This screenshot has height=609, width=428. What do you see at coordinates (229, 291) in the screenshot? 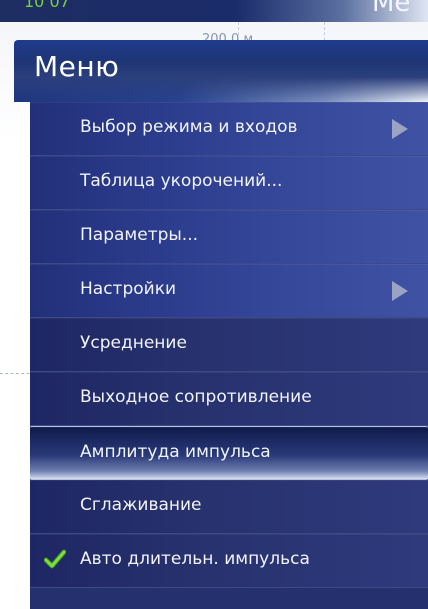
I see `menu-item-settings: Настройки` at bounding box center [229, 291].